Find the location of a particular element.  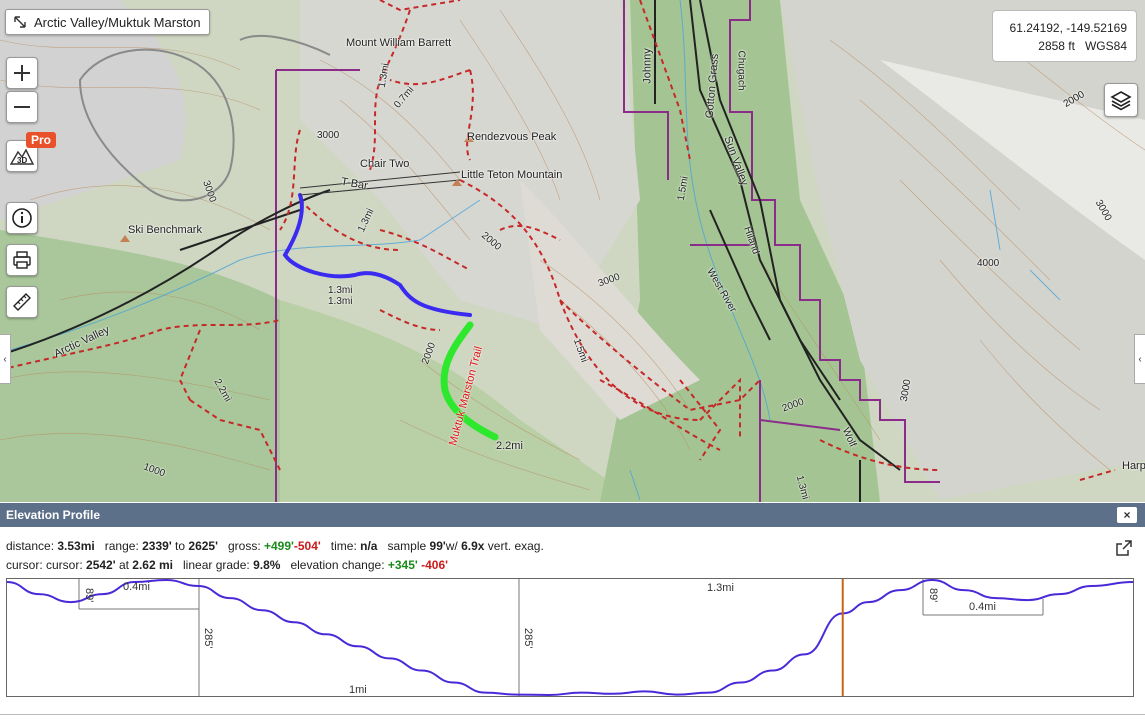

distance-value: 3.53mi is located at coordinates (76, 546).